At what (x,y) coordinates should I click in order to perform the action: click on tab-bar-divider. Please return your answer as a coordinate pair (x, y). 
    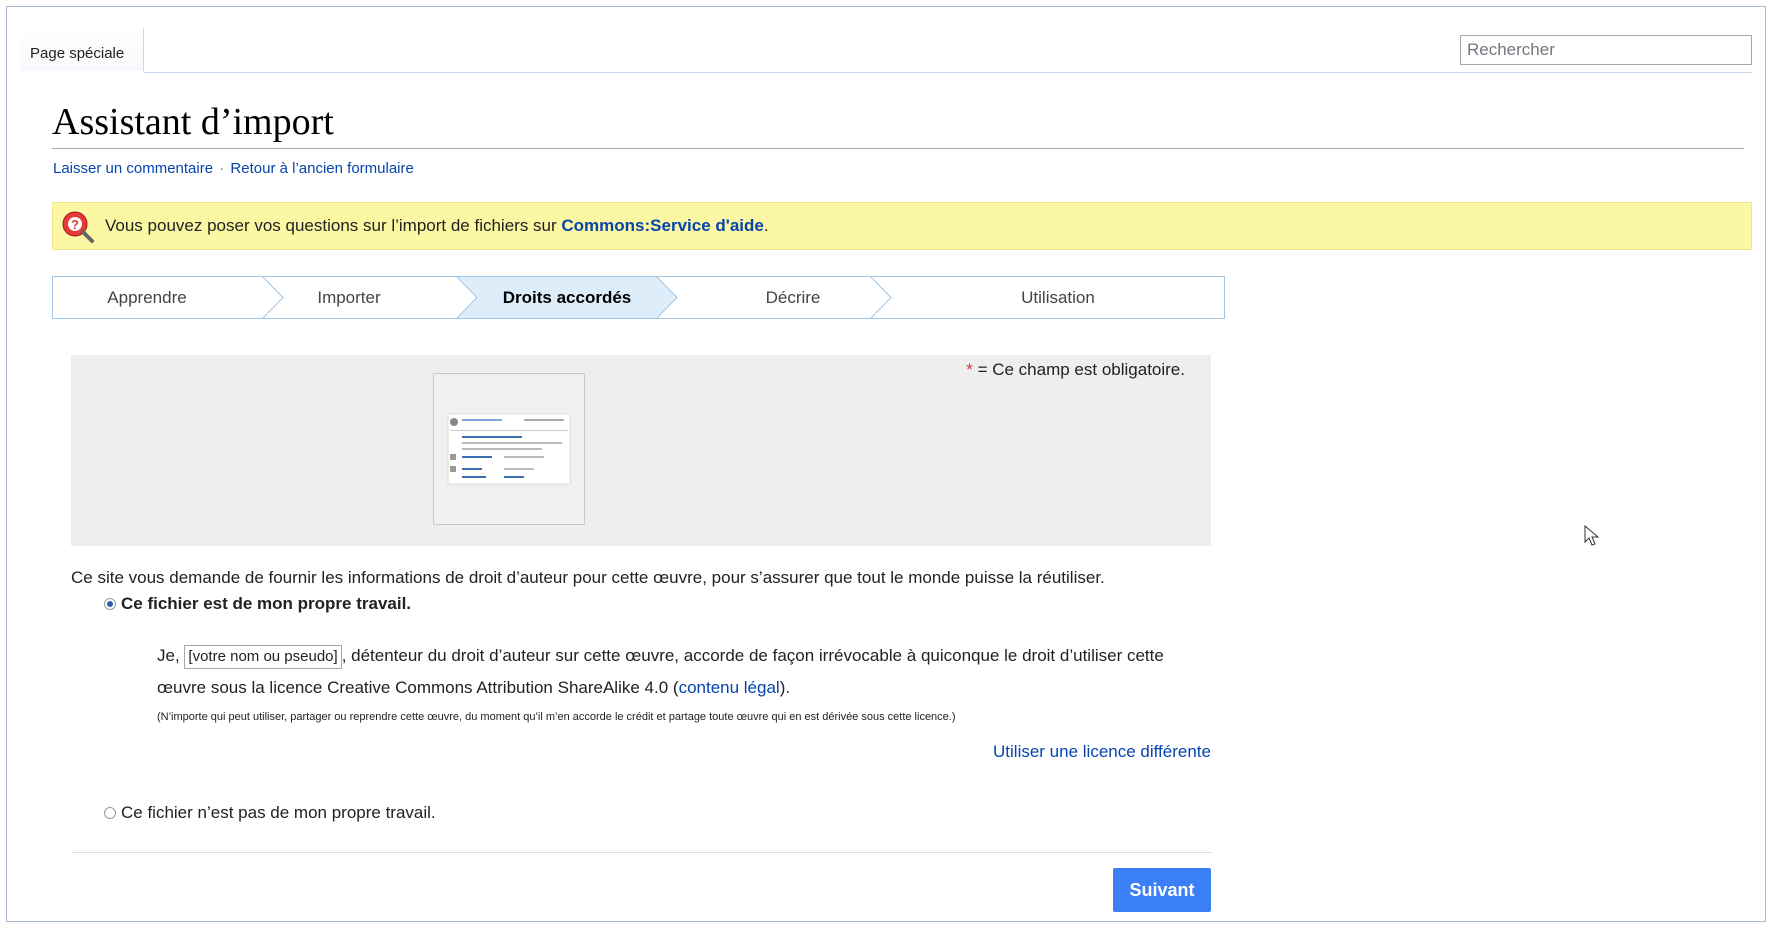
    Looking at the image, I should click on (948, 72).